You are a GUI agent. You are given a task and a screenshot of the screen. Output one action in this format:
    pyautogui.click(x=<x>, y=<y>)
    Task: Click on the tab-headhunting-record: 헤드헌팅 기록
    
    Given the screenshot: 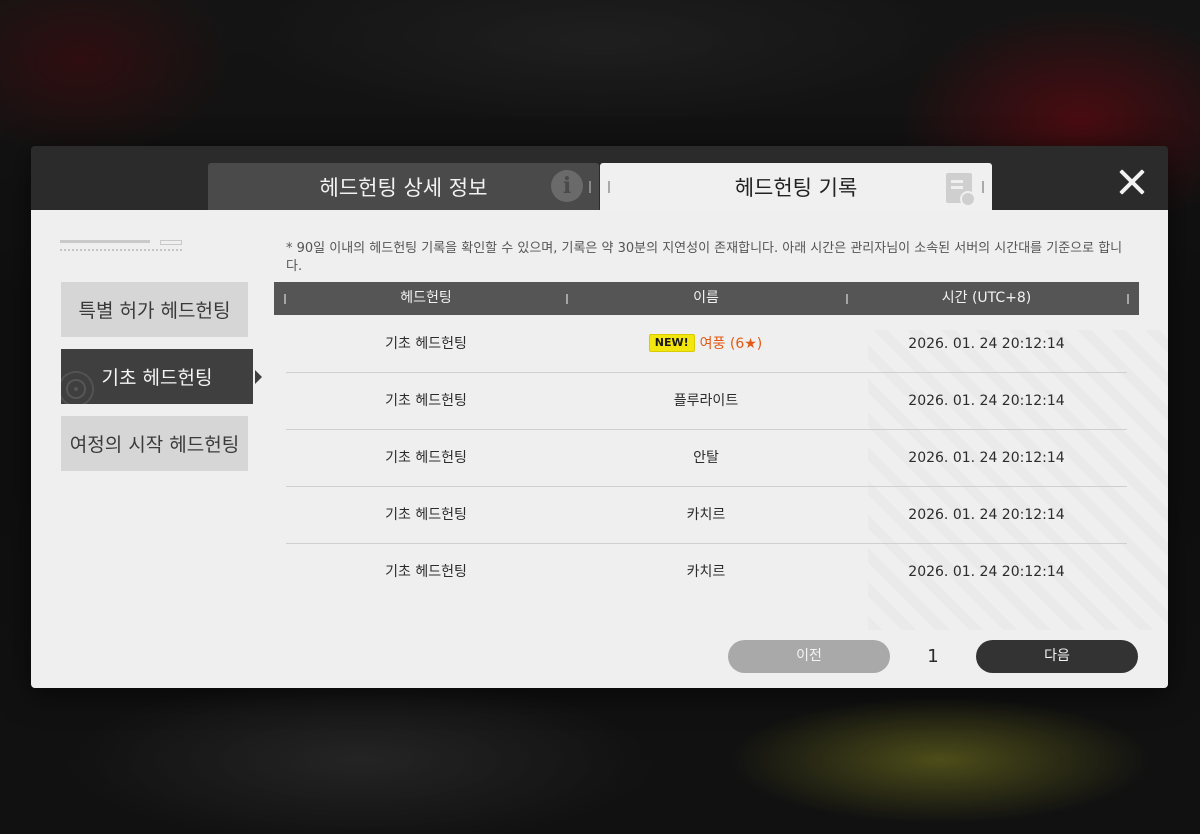 What is the action you would take?
    pyautogui.click(x=796, y=188)
    